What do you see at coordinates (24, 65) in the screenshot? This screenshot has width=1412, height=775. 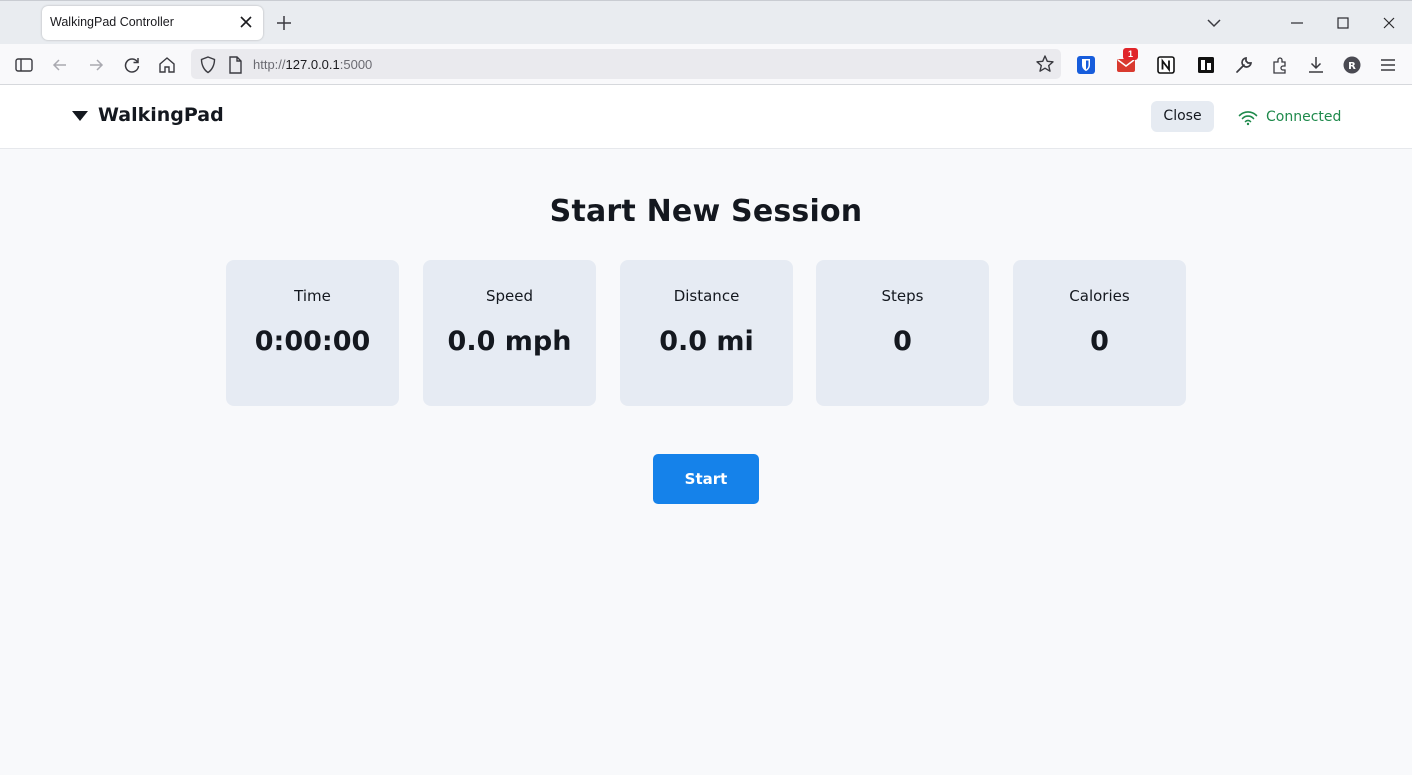 I see `sidebar-icon` at bounding box center [24, 65].